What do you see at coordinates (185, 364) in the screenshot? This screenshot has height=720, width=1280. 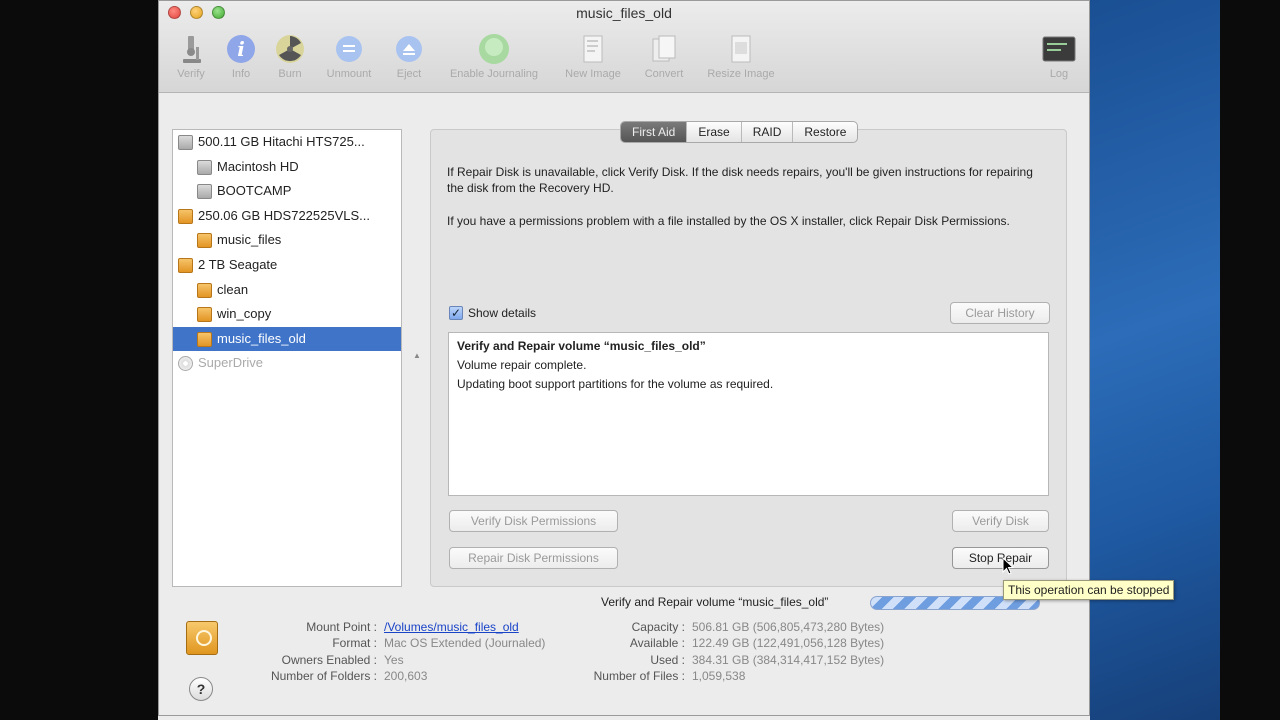 I see `optical-drive-icon` at bounding box center [185, 364].